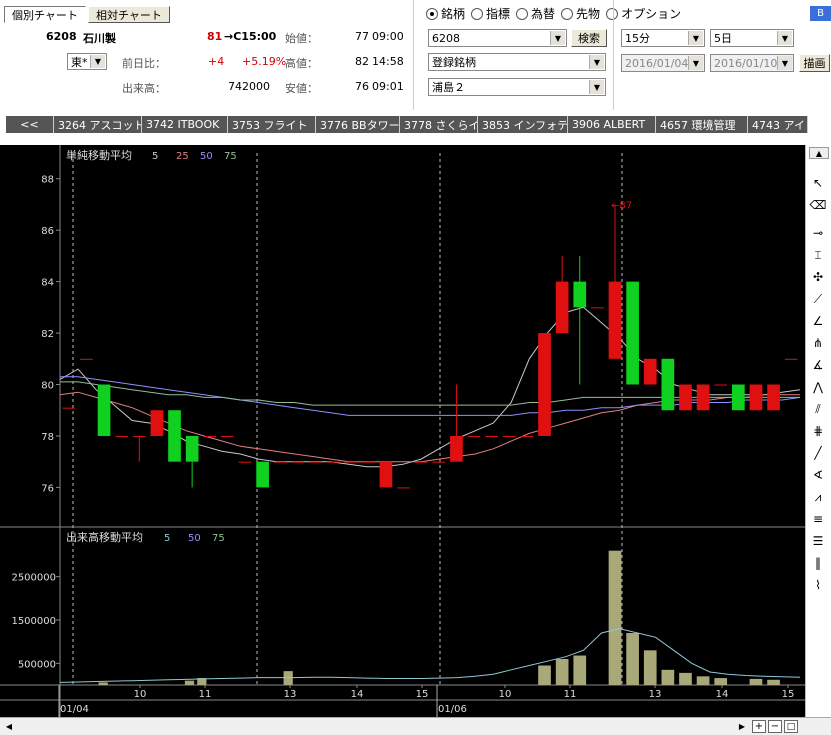 This screenshot has height=735, width=831. I want to click on ticker-item: 3853 インフォテリ, so click(523, 124).